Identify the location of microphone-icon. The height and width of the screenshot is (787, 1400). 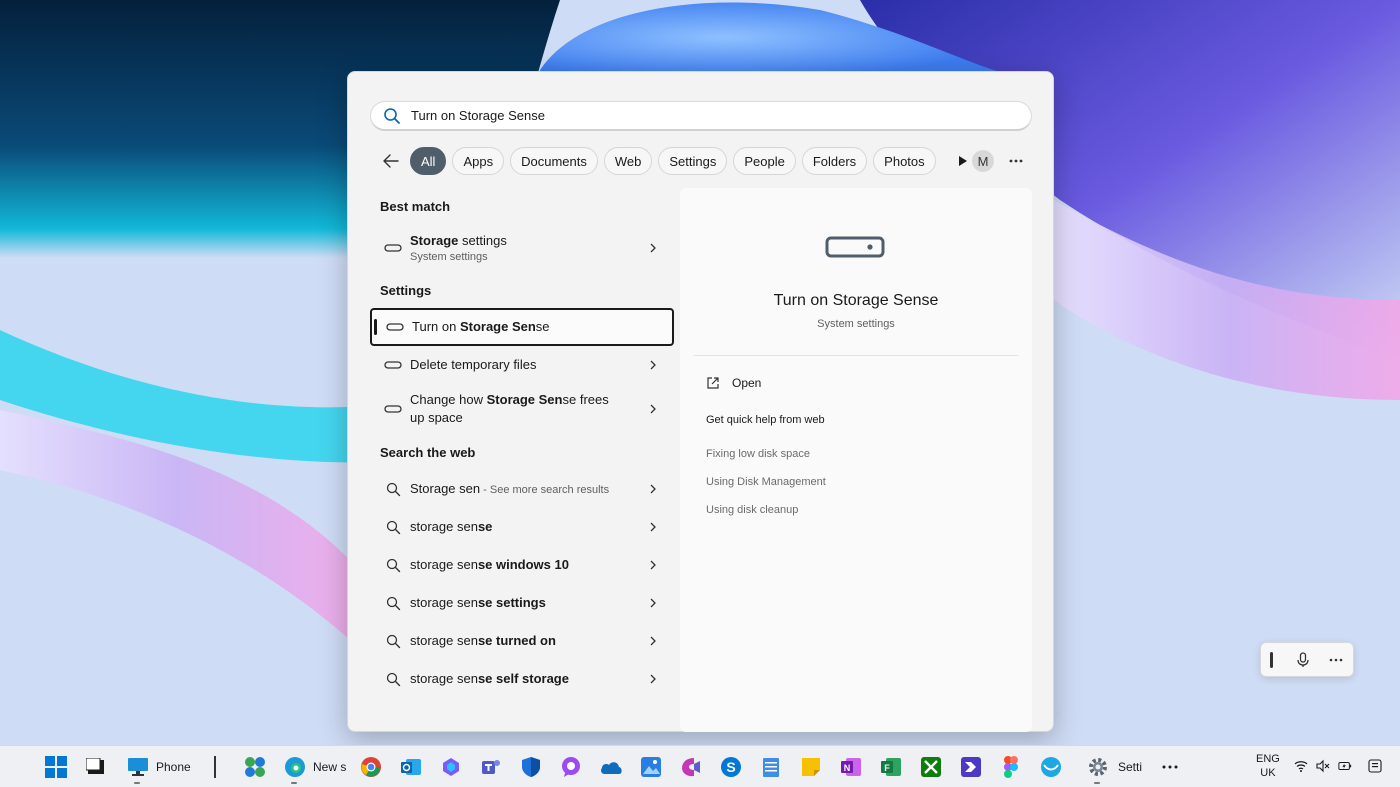
(1303, 659).